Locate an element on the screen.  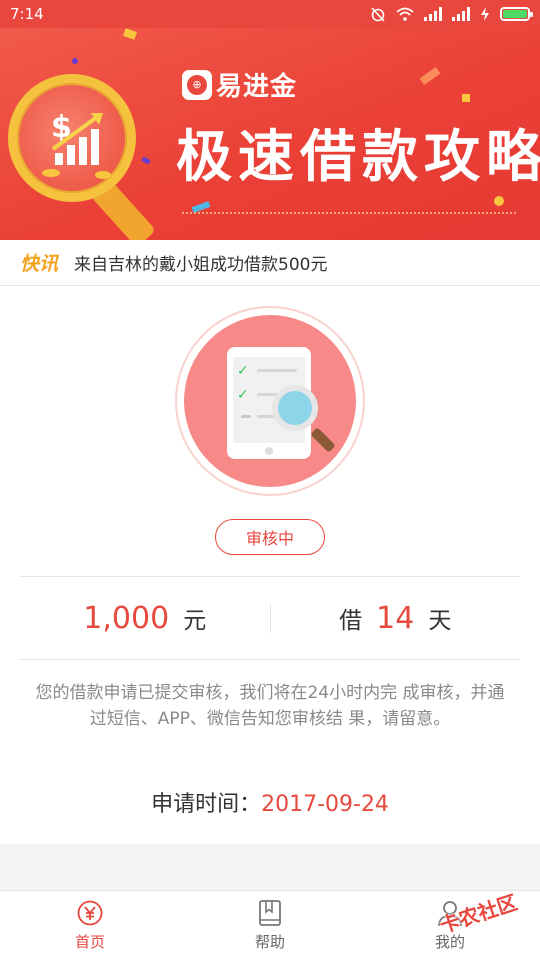
news-ticker: 快讯 来自吉林的戴小姐成功借款500元 is located at coordinates (270, 263).